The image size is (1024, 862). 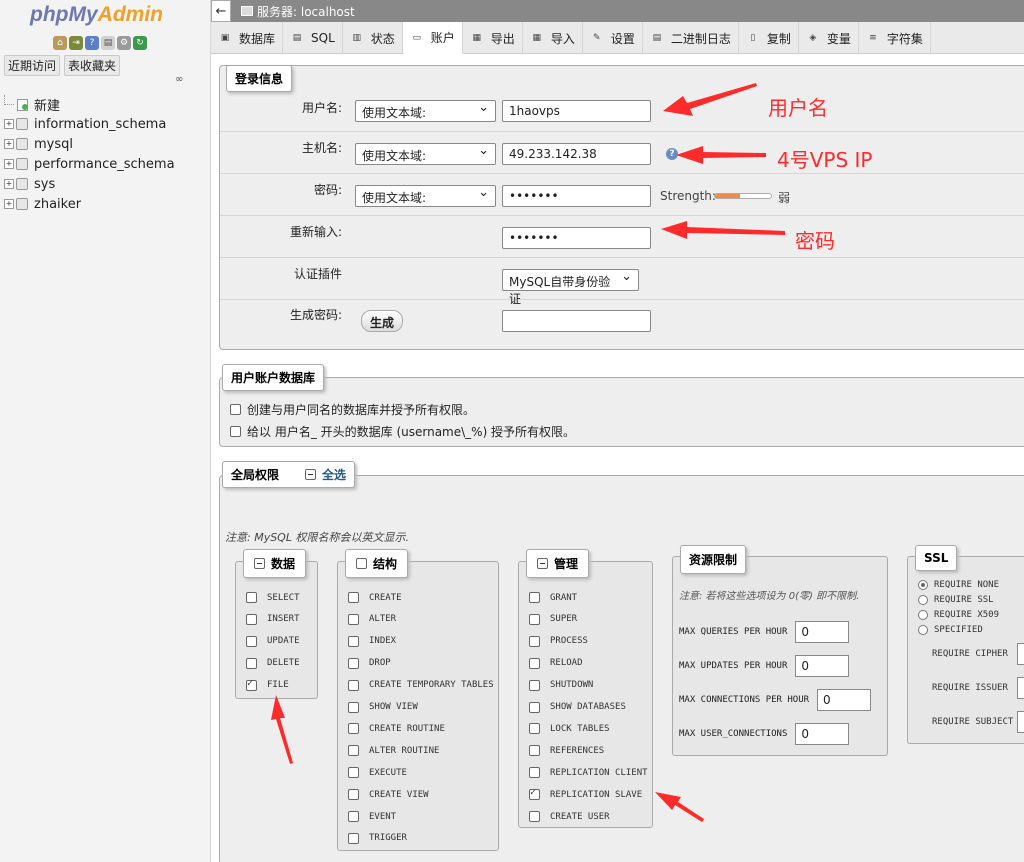 I want to click on docs-icon: ▤, so click(x=108, y=43).